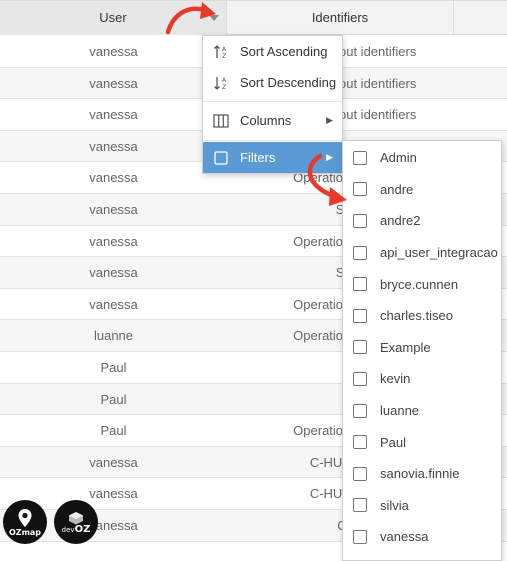 The image size is (507, 561). Describe the element at coordinates (76, 517) in the screenshot. I see `cube-icon` at that location.